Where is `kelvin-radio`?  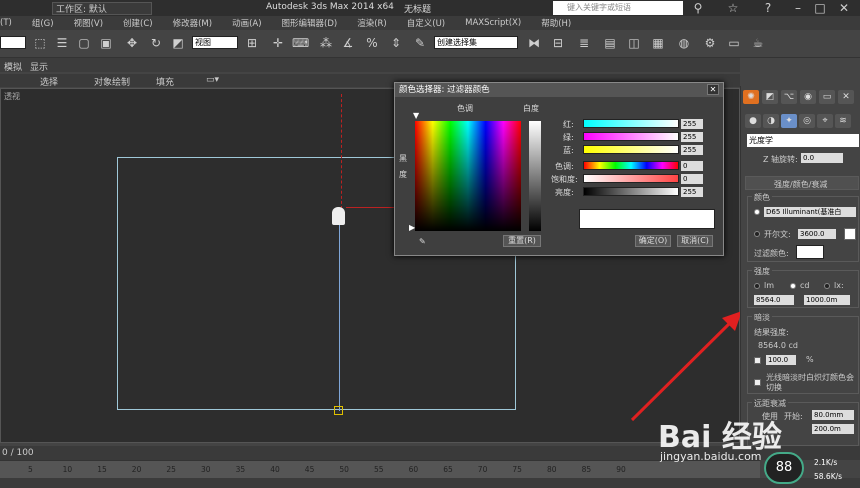
kelvin-radio is located at coordinates (757, 234).